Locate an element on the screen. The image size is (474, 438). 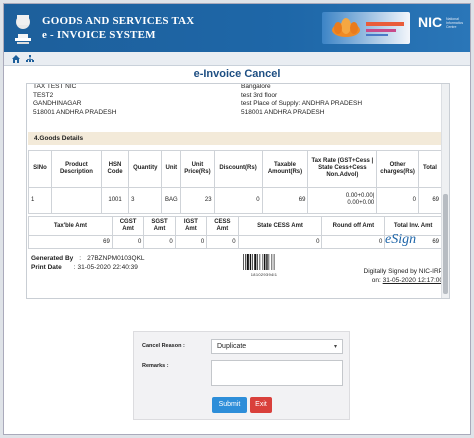
cancel-reason-value: Duplicate is located at coordinates (232, 346).